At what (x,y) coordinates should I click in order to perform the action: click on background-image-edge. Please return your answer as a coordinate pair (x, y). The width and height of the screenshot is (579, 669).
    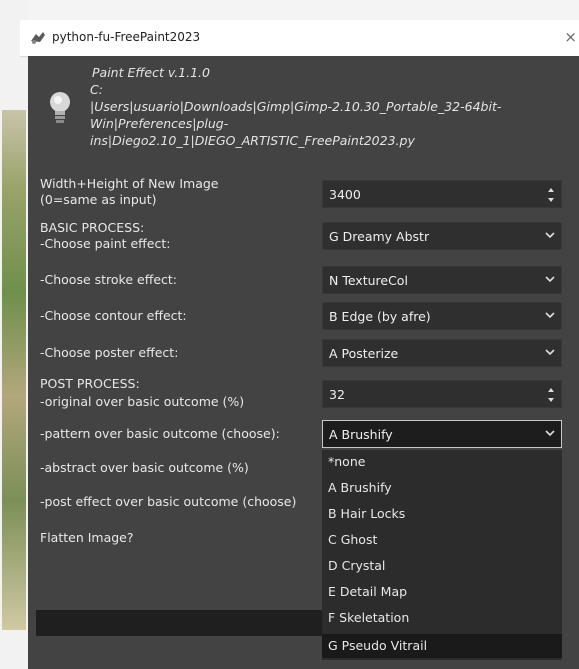
    Looking at the image, I should click on (14, 370).